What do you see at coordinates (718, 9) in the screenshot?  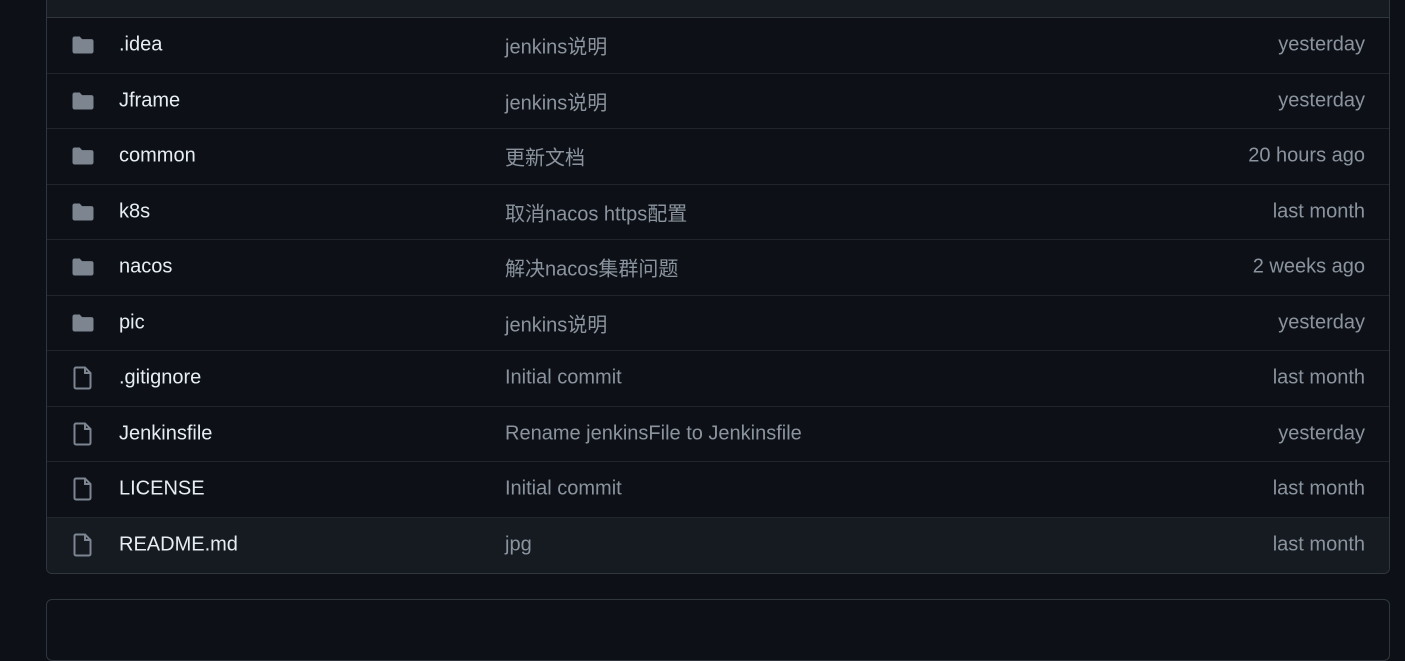 I see `table-header` at bounding box center [718, 9].